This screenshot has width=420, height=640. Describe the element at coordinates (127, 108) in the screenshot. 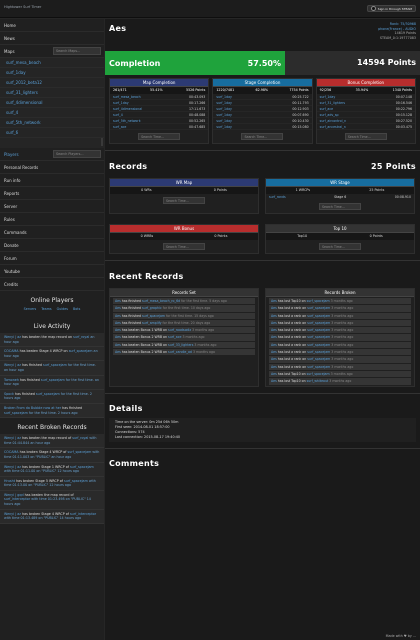

I see `row-map: surf_4dimensional` at that location.